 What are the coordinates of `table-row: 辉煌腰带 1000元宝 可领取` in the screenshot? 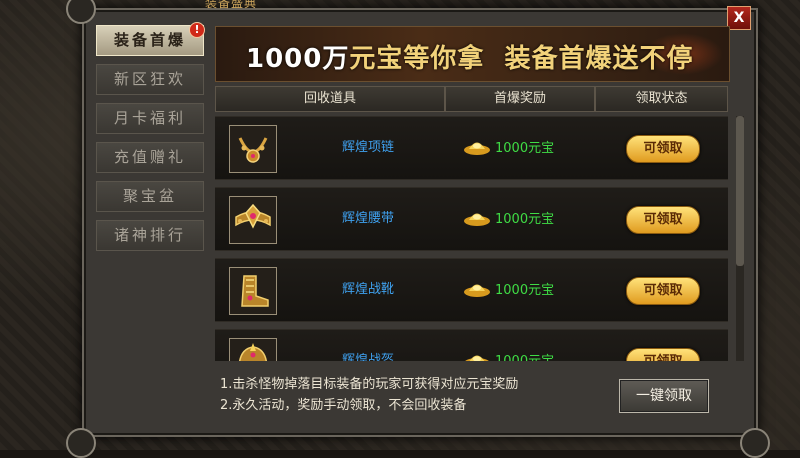 It's located at (471, 219).